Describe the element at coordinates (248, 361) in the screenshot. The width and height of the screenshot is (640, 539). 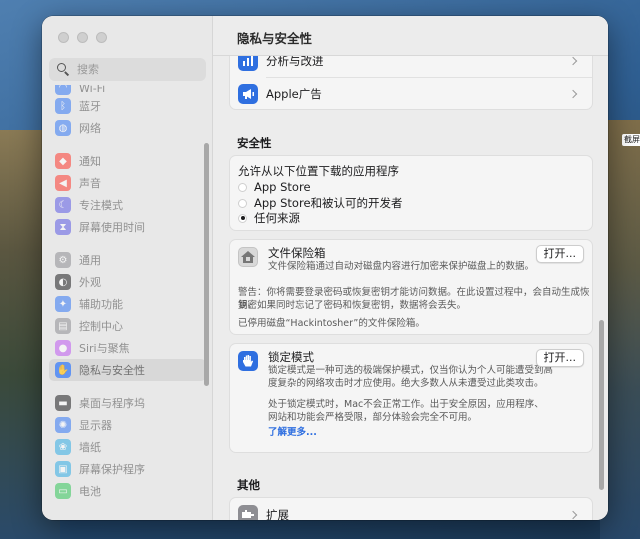
I see `lockdown-hand-icon` at that location.